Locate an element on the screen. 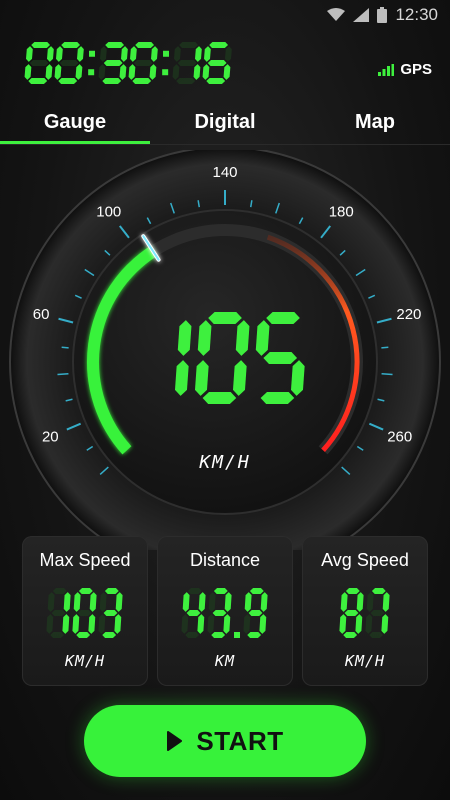 The width and height of the screenshot is (450, 800). battery-icon is located at coordinates (382, 15).